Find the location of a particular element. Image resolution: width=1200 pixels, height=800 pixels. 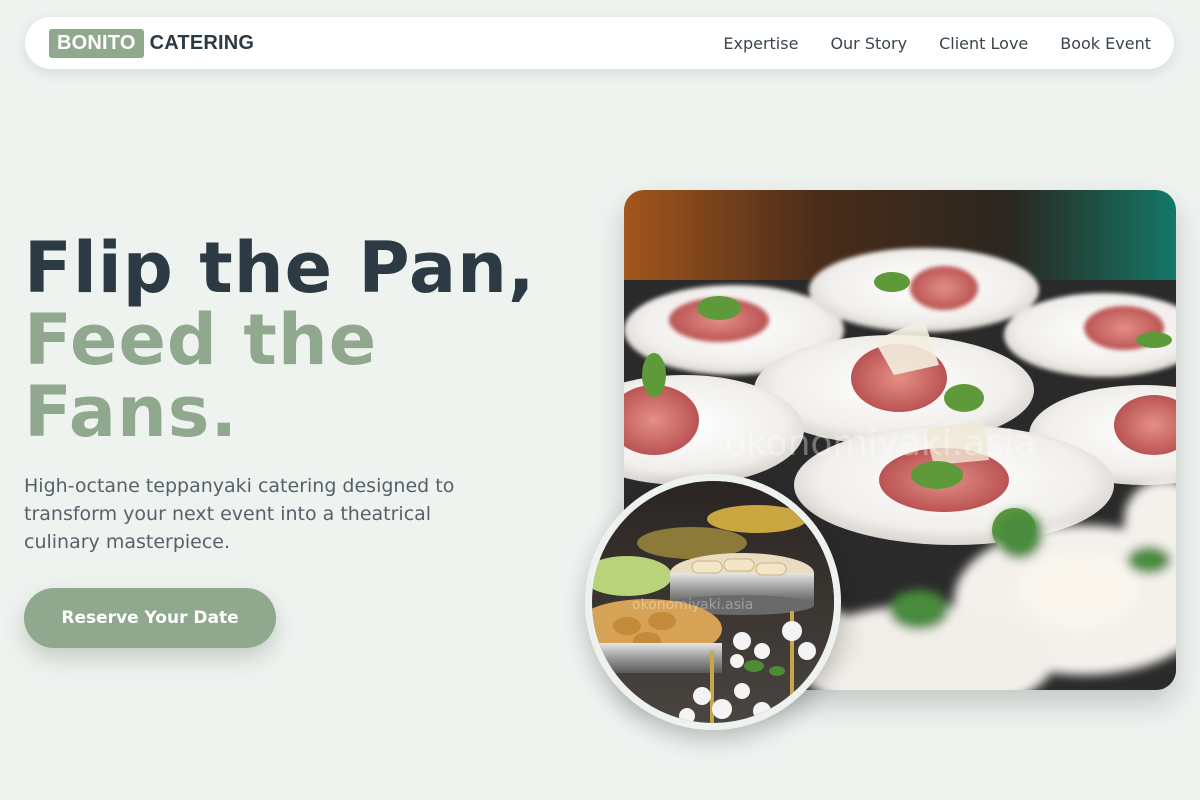

circle-photo-watermark: okonomiyaki.asia is located at coordinates (692, 605).